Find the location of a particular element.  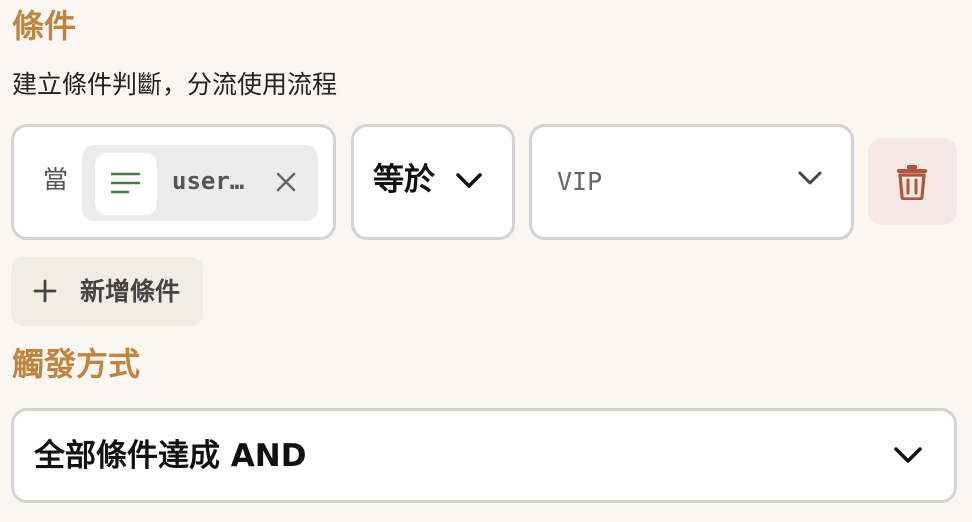

trash-icon is located at coordinates (912, 182).